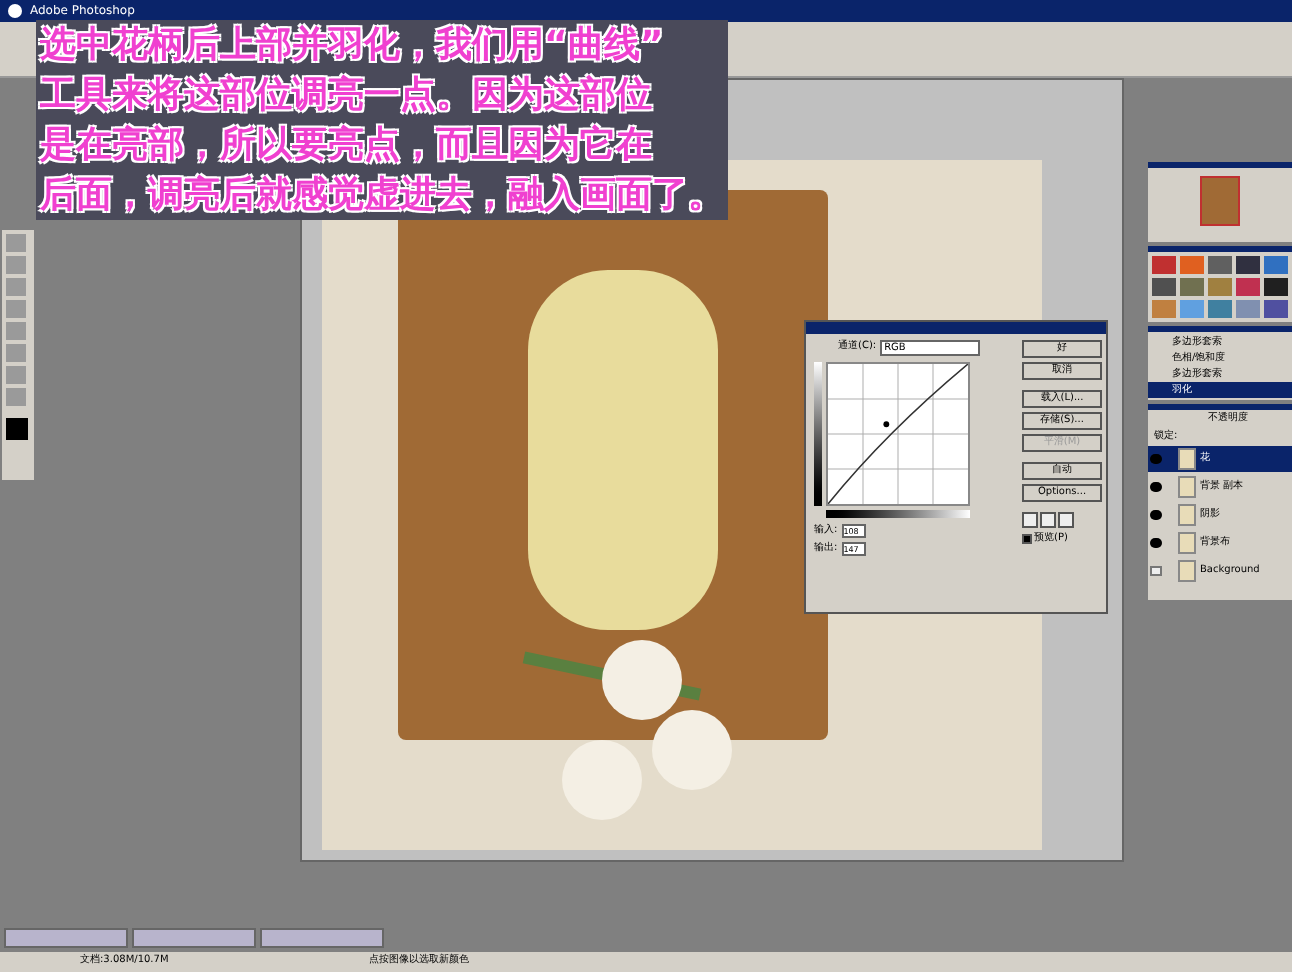 The width and height of the screenshot is (1292, 972). I want to click on caption-line: 选中花柄后上部并羽化，我们用“曲线”, so click(352, 46).